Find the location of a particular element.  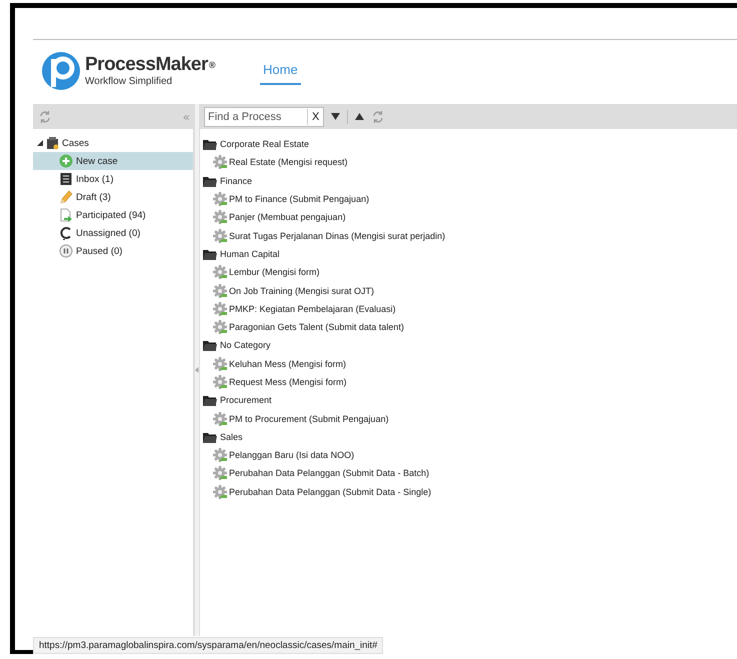

tree-item-row: Unassigned (0) is located at coordinates (113, 233).